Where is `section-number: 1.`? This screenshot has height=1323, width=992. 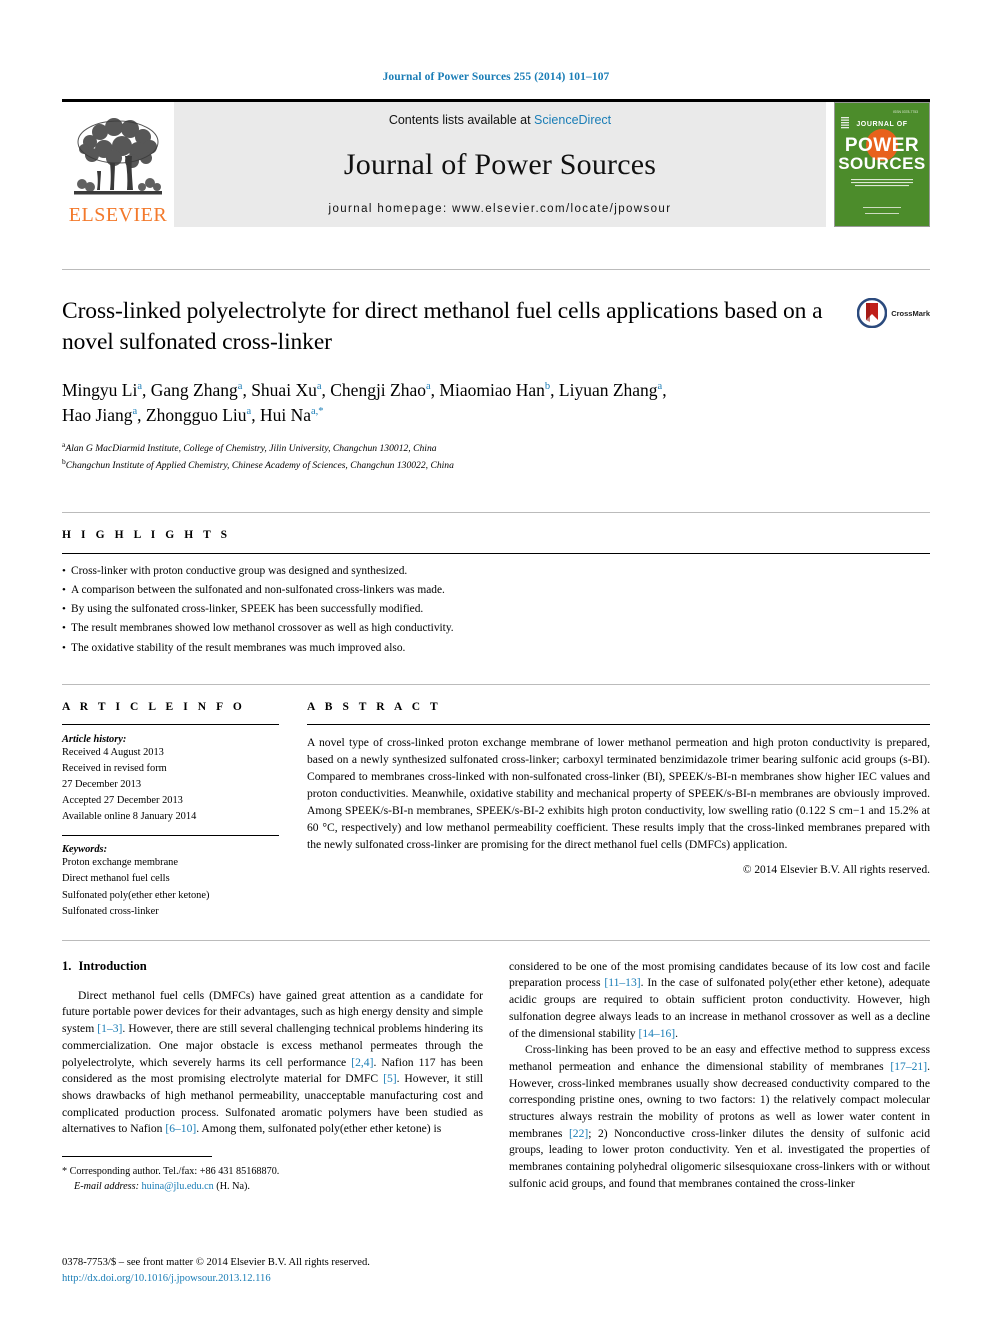
section-number: 1. is located at coordinates (67, 965).